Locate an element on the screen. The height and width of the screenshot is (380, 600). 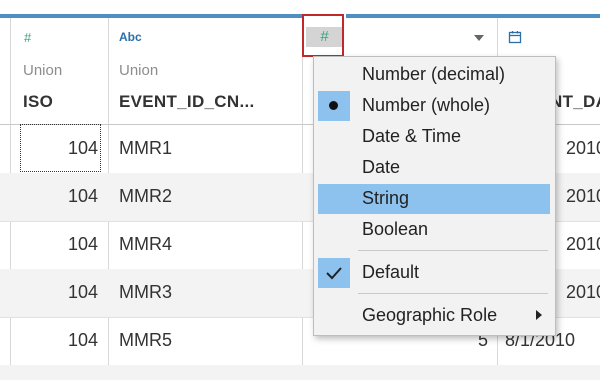
menu-item-date: Date is located at coordinates (434, 168).